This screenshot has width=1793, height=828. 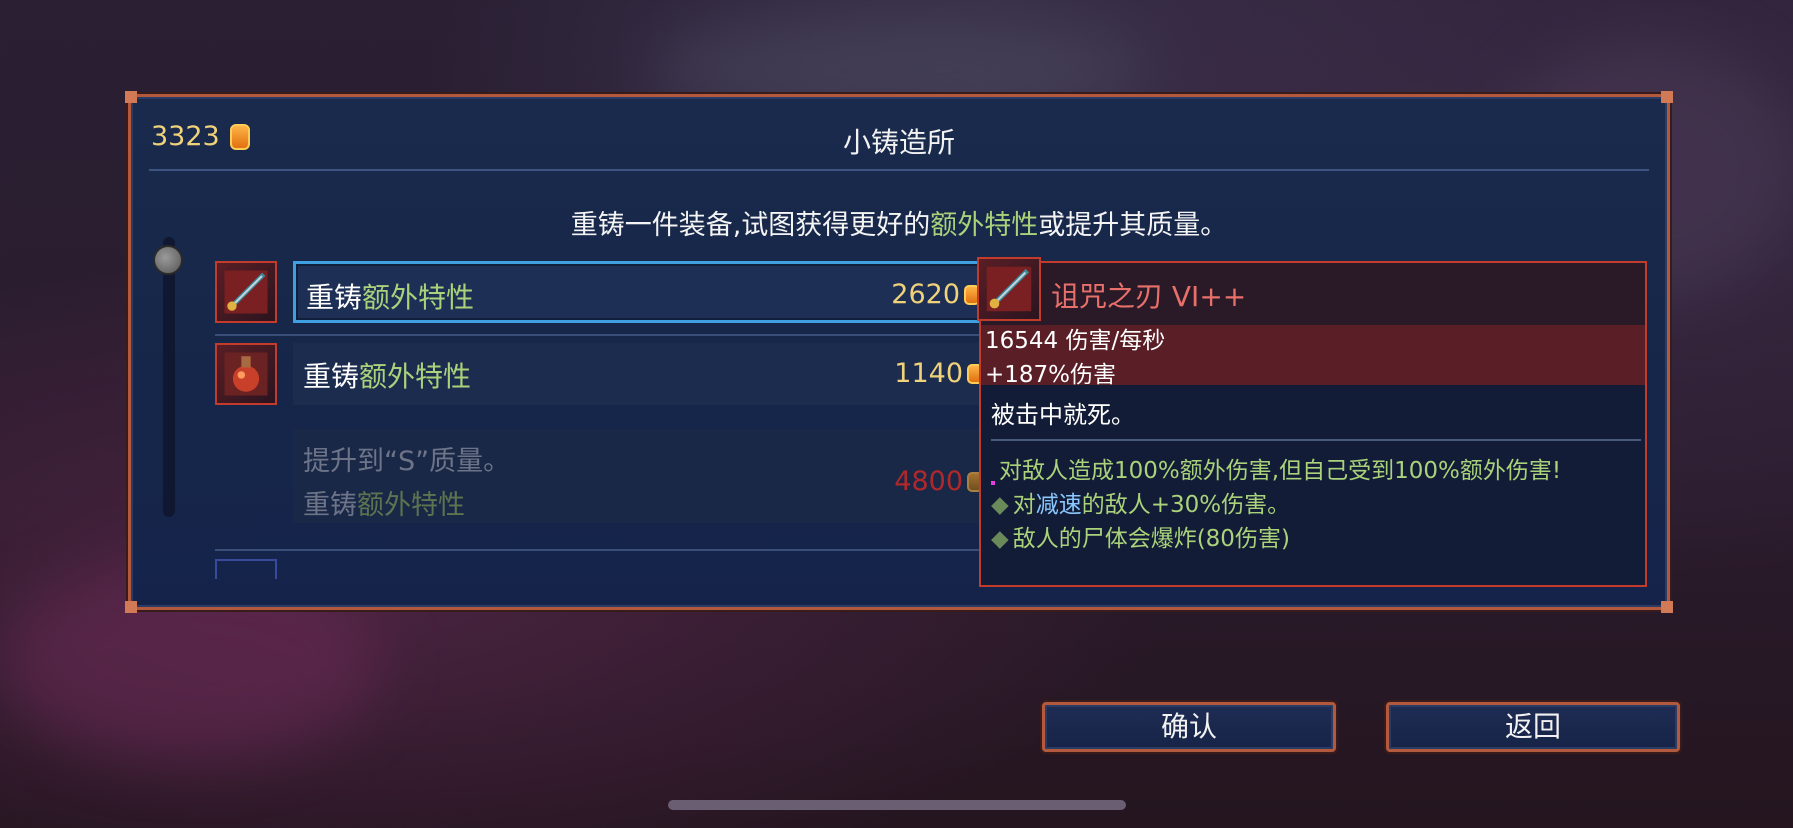 I want to click on affix-3: ◆ 敌人的尸体会爆炸(80伤害), so click(x=1140, y=536).